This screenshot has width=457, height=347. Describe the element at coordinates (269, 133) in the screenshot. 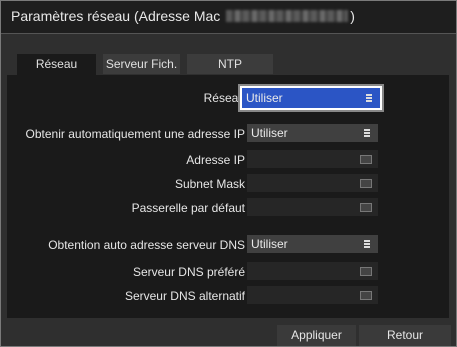

I see `dhcp-select-value: Utiliser` at that location.